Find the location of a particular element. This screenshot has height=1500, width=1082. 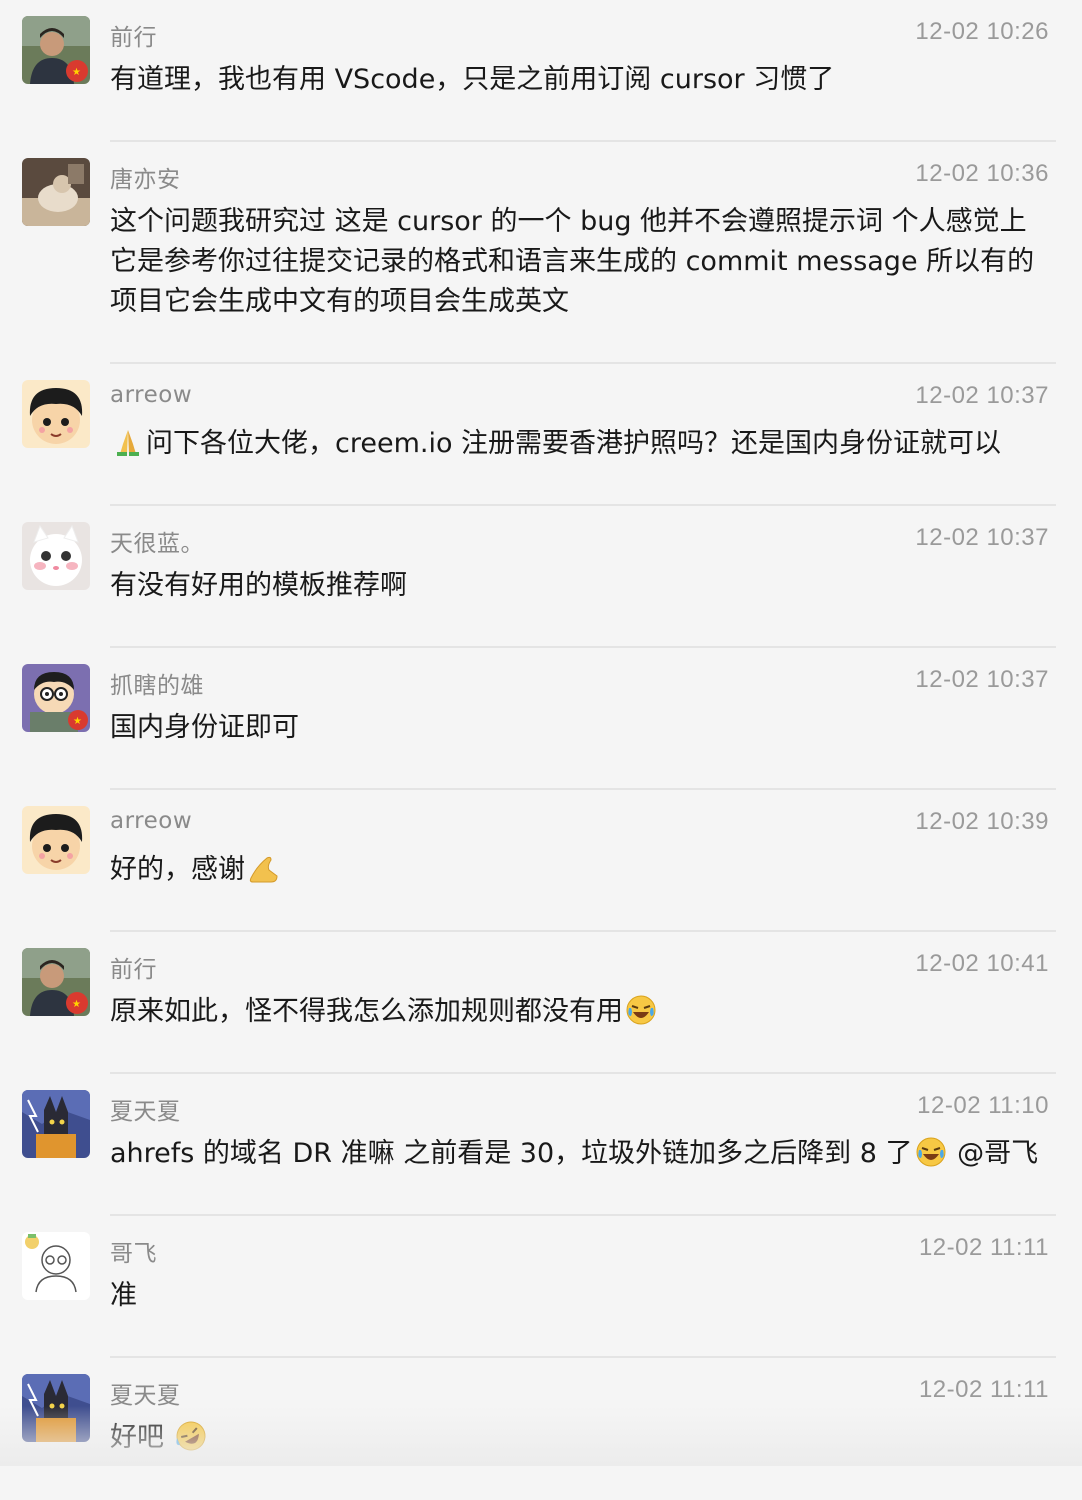

folded-hands-emoji is located at coordinates (128, 442).